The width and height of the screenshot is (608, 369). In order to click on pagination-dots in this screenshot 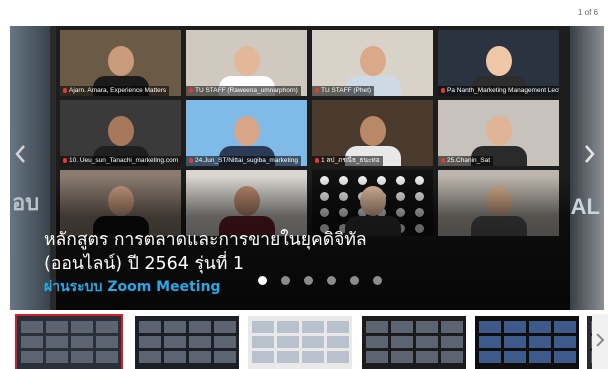, I will do `click(327, 281)`.